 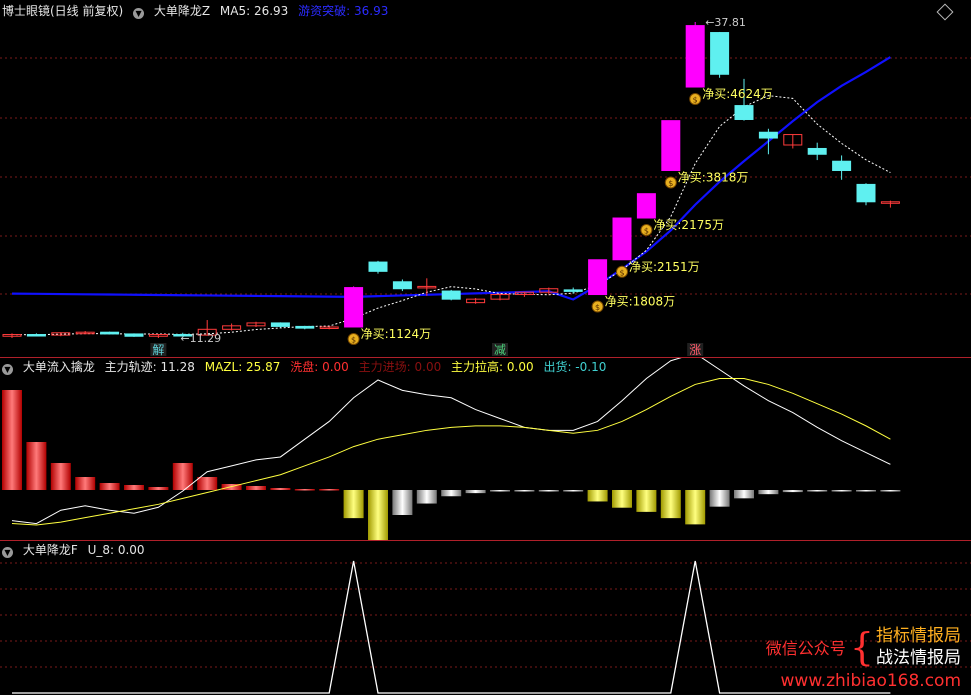 I want to click on stock-title: 博士眼镜(日线 前复权), so click(x=63, y=11).